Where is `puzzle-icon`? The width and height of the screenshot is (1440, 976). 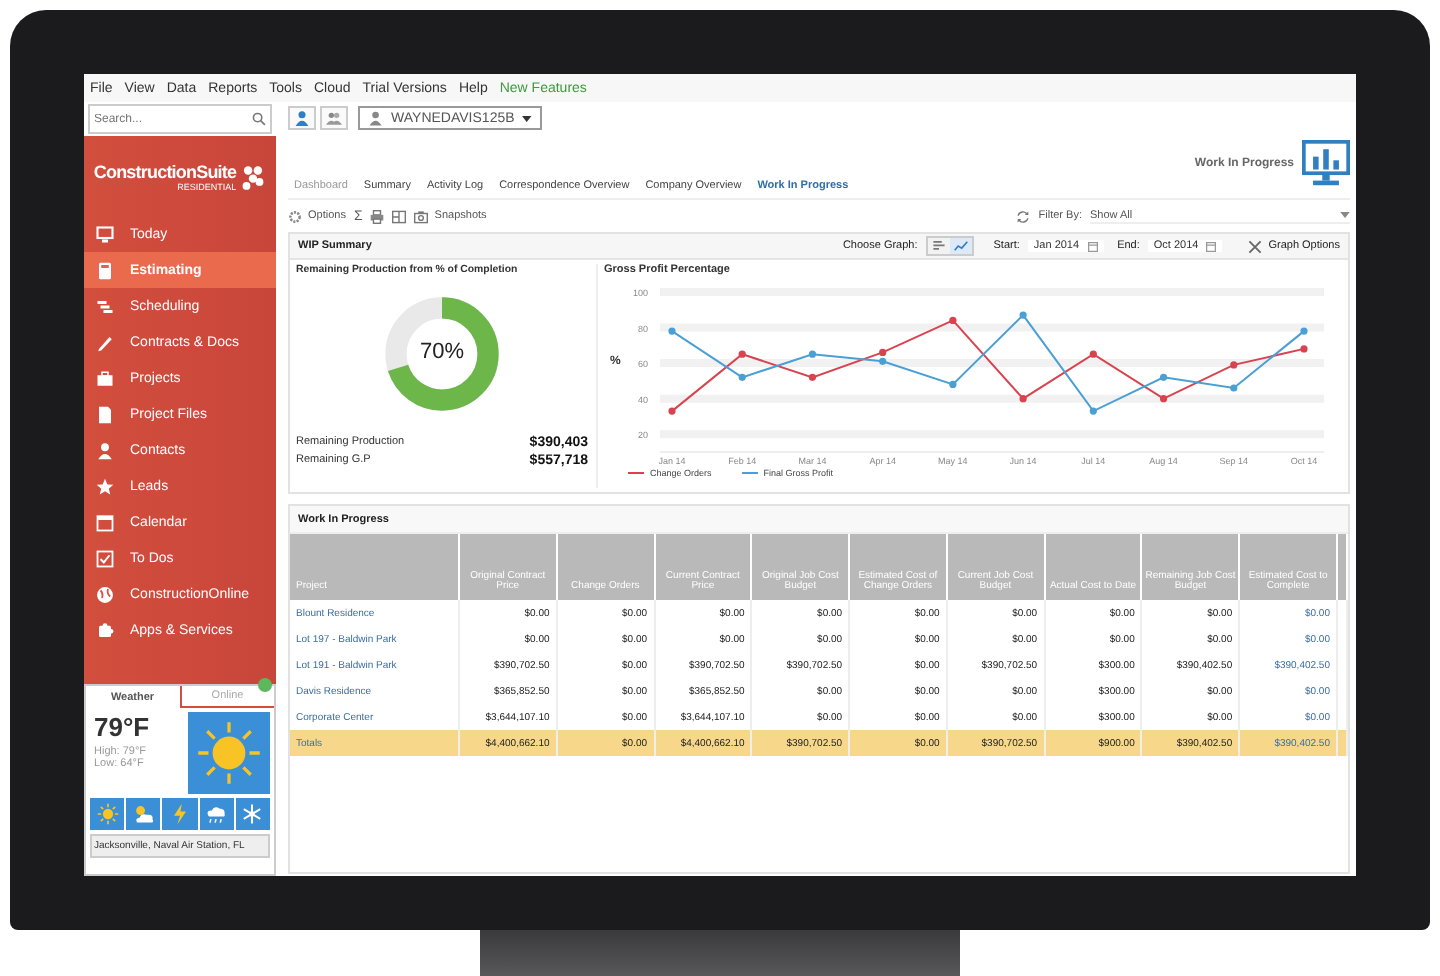
puzzle-icon is located at coordinates (105, 630).